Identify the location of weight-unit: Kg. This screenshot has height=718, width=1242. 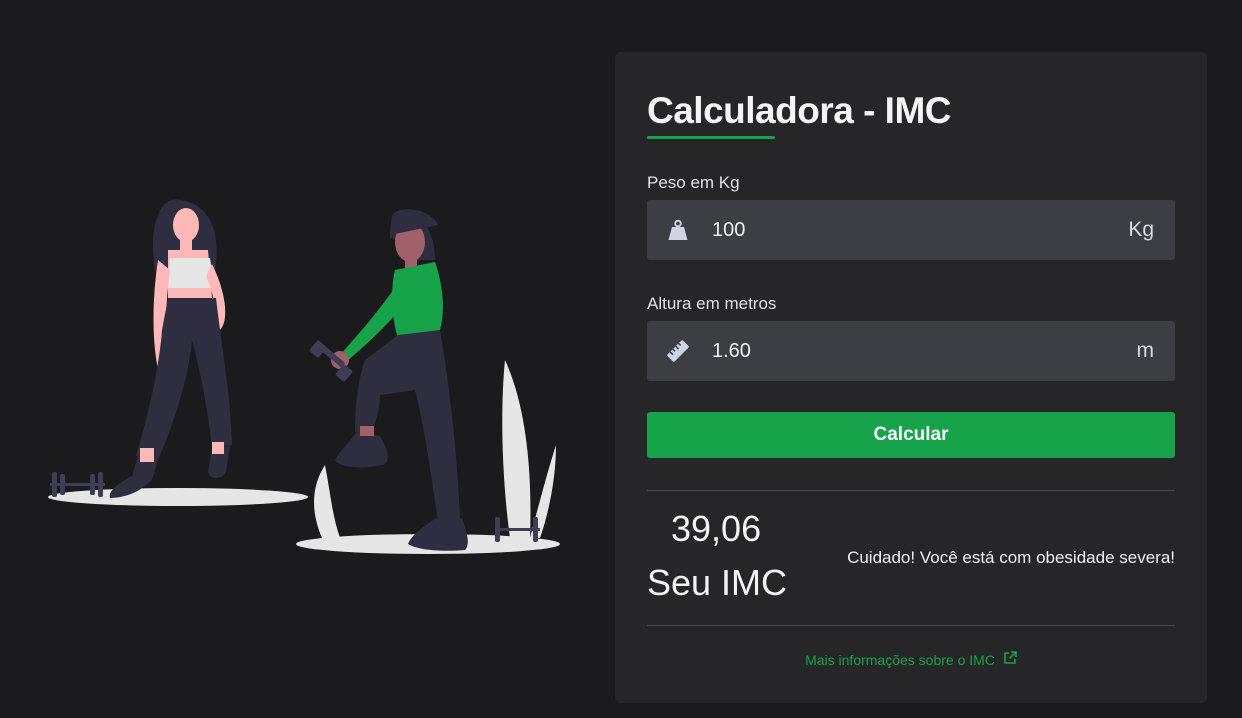
(1141, 229).